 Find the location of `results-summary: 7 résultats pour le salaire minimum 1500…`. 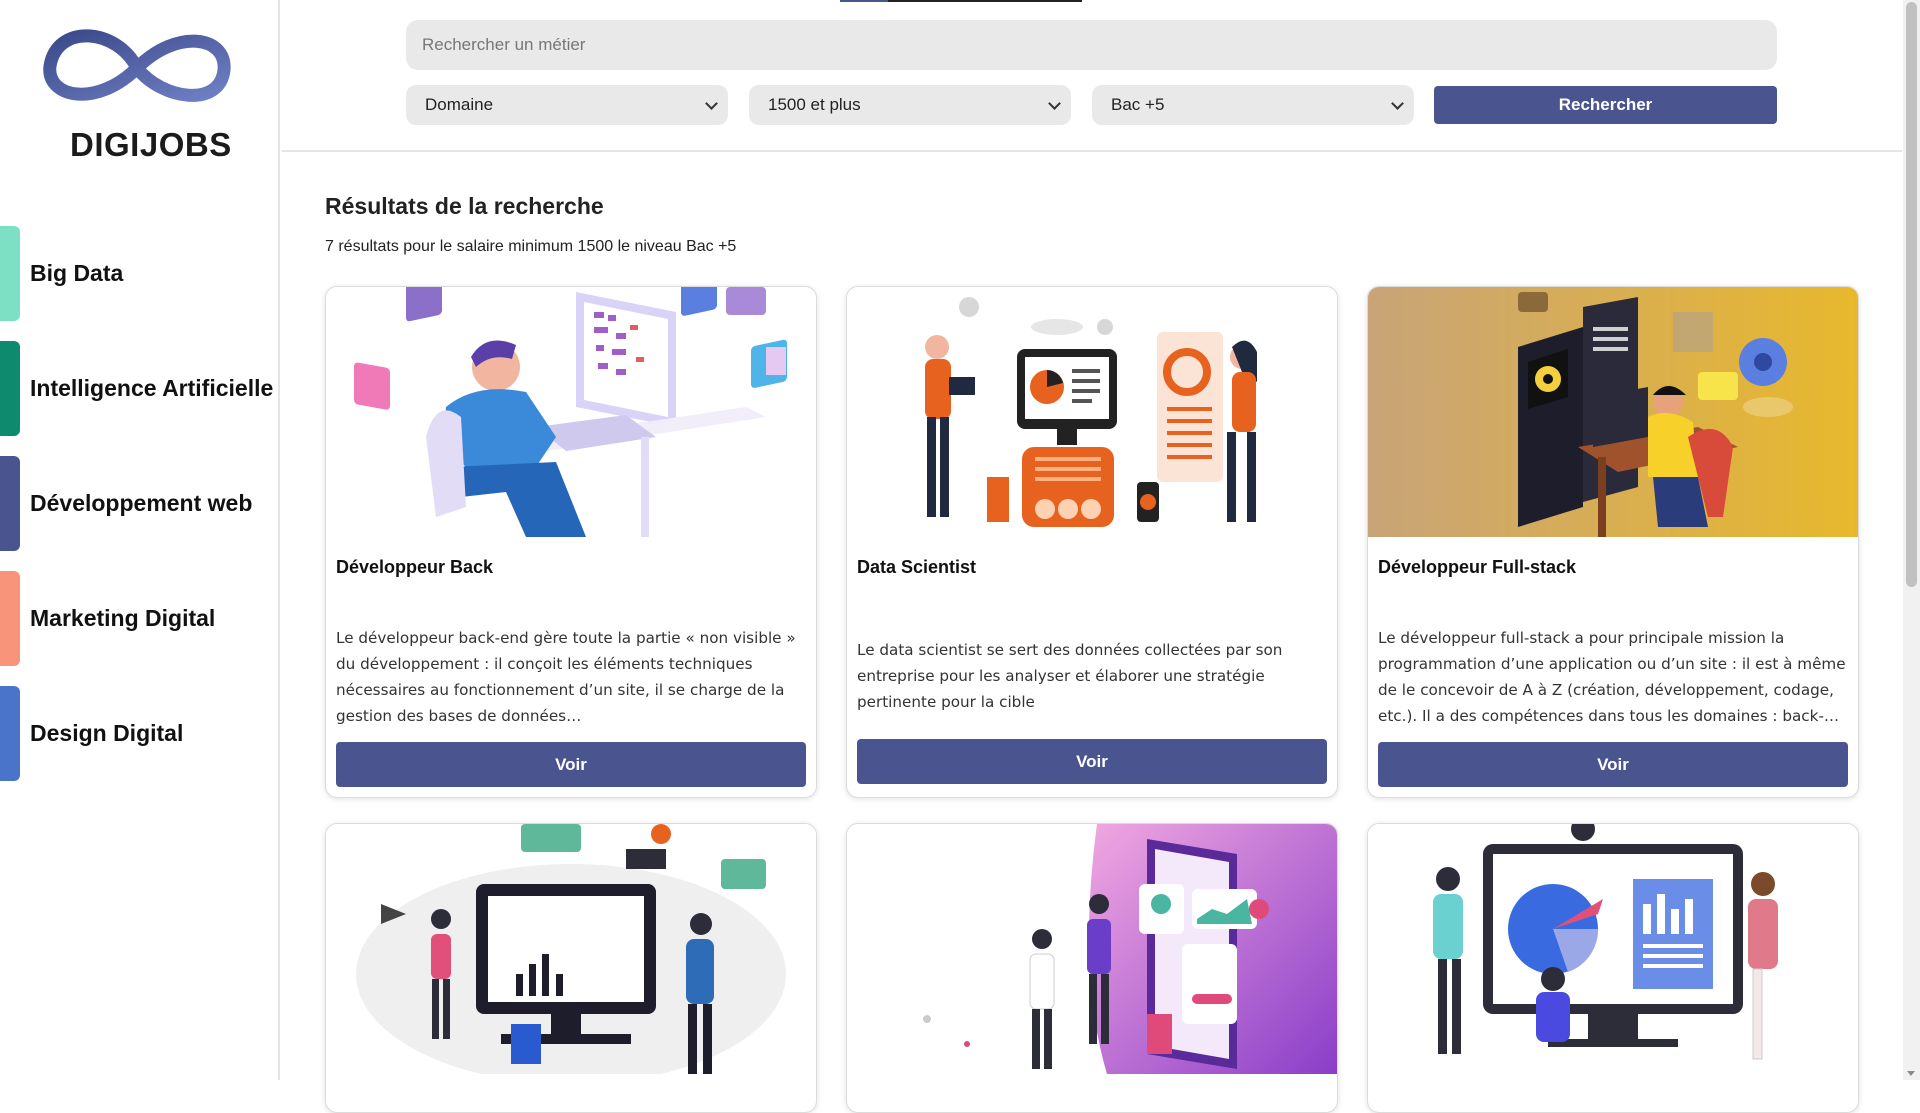

results-summary: 7 résultats pour le salaire minimum 1500… is located at coordinates (531, 246).